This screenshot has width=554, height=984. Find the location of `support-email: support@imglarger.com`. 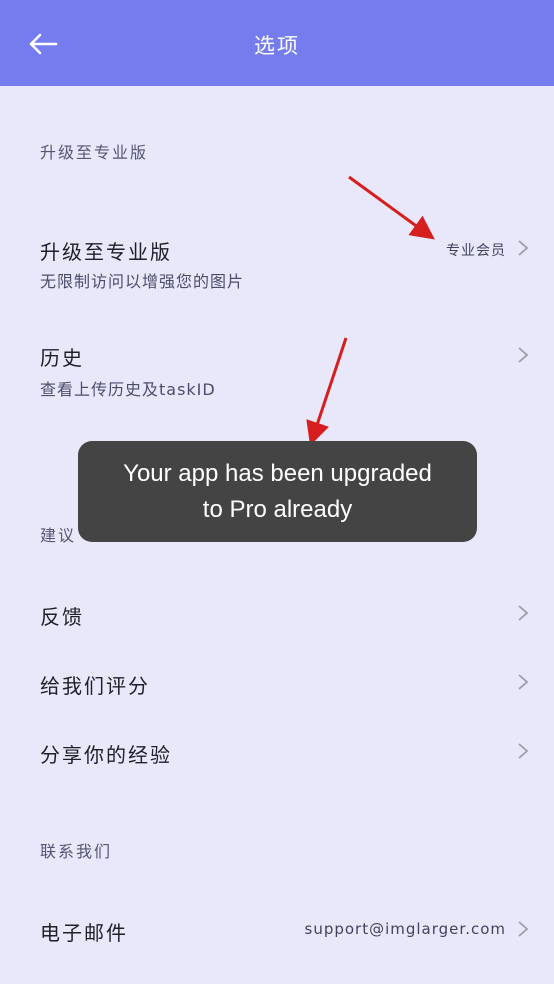

support-email: support@imglarger.com is located at coordinates (405, 929).